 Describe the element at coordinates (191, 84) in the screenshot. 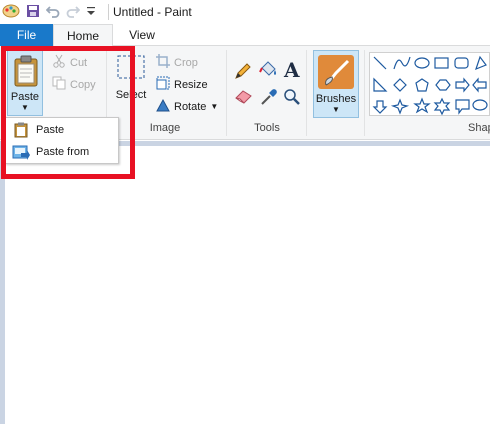

I see `resize-label: Resize` at that location.